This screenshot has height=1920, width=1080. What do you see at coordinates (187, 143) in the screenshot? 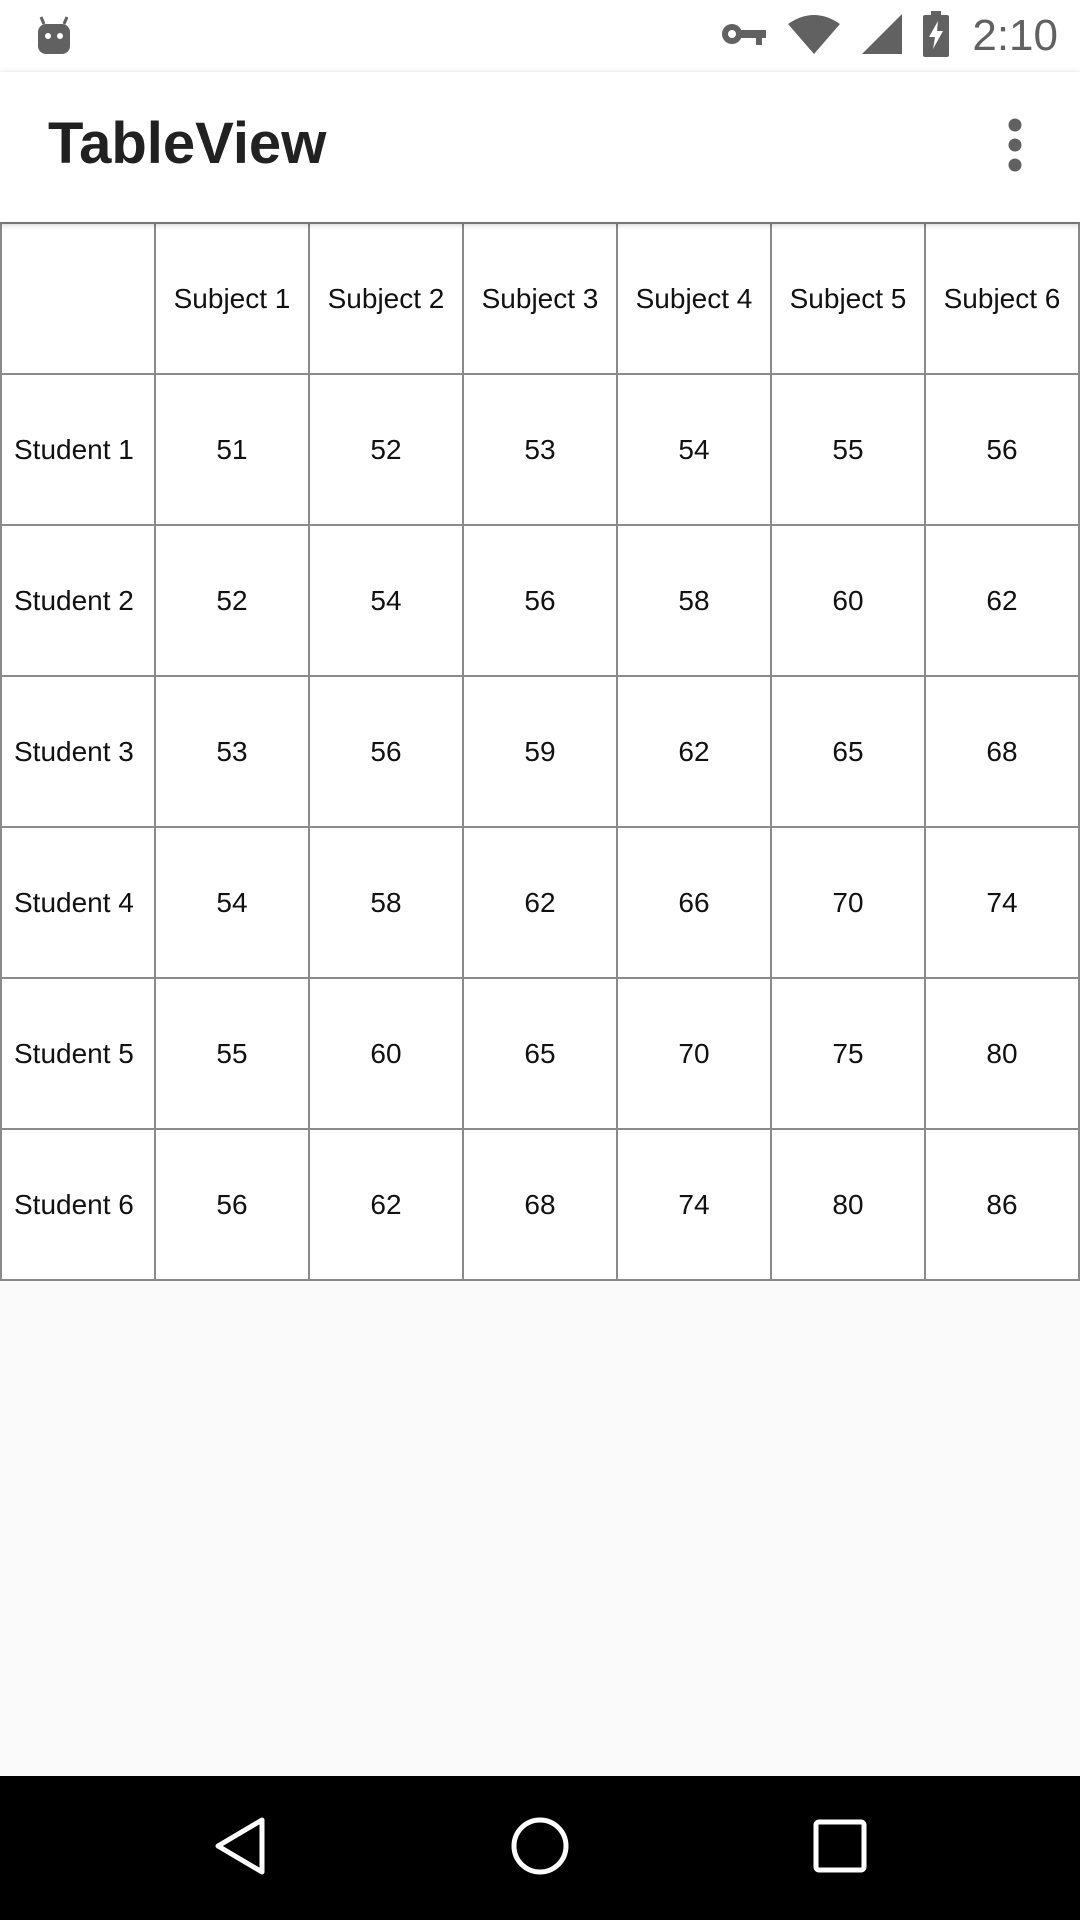
I see `app-title: TableView` at bounding box center [187, 143].